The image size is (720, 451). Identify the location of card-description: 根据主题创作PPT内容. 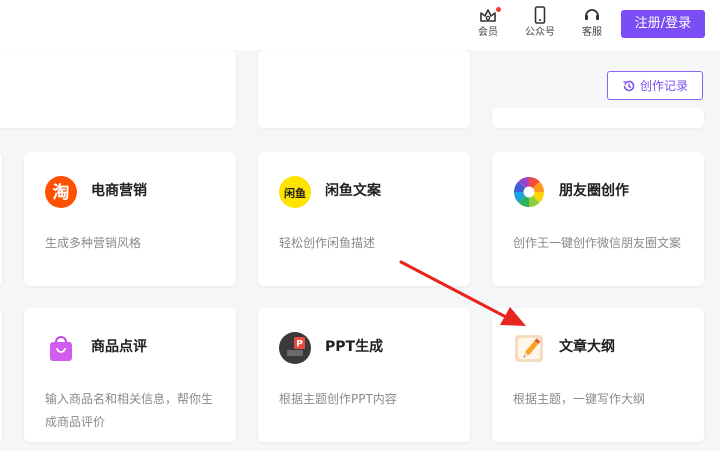
(338, 399).